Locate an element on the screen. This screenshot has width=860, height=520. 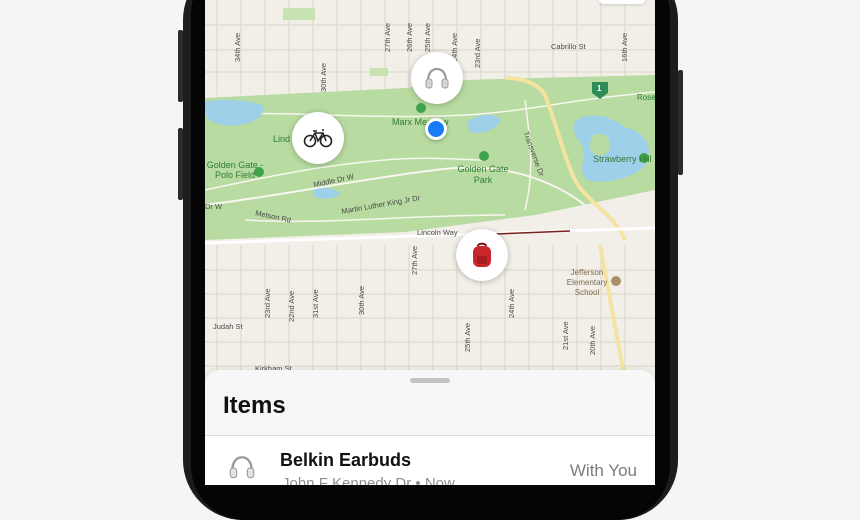
volume-button is located at coordinates (180, 66).